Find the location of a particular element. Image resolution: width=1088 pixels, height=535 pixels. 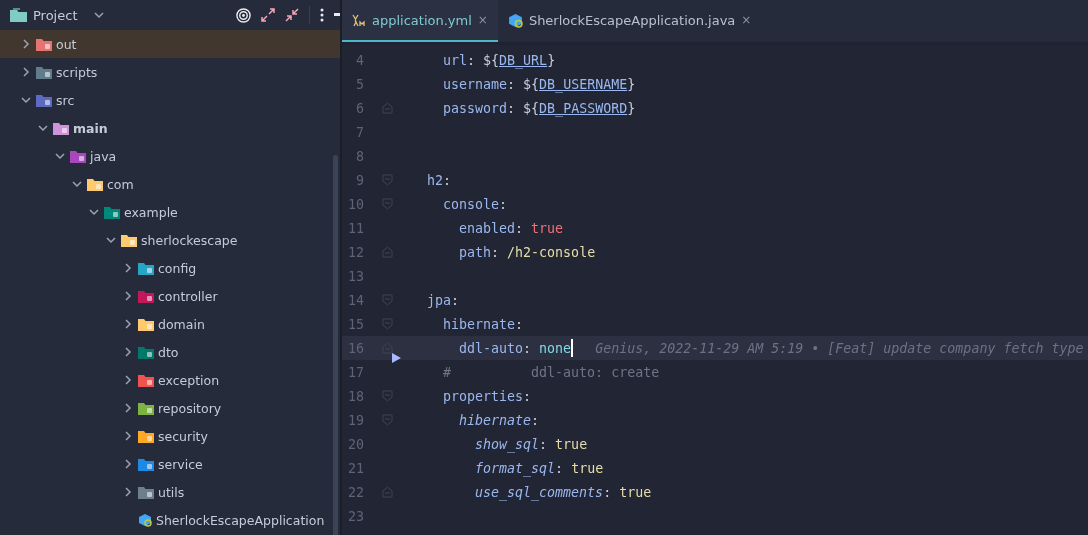

tree-item: exception is located at coordinates (170, 380).